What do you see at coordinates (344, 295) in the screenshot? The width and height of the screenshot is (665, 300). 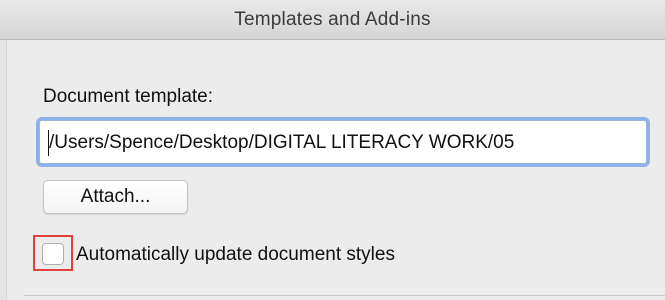 I see `section-separator` at bounding box center [344, 295].